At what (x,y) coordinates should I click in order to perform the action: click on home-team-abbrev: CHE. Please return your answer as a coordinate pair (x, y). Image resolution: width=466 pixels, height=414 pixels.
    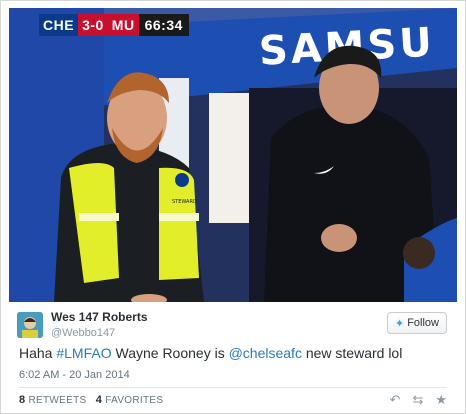
    Looking at the image, I should click on (59, 25).